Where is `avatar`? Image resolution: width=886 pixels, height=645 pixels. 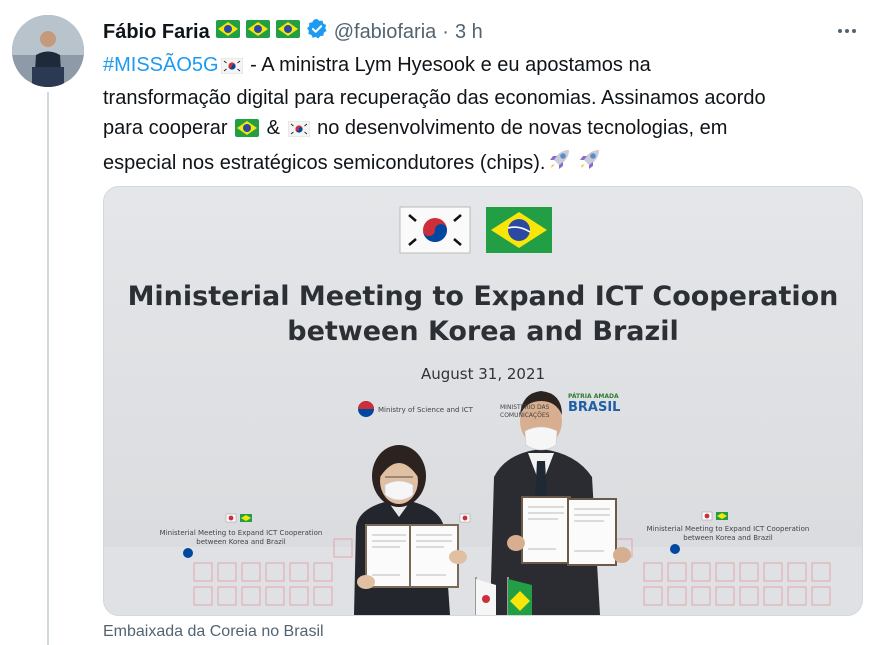 avatar is located at coordinates (48, 51).